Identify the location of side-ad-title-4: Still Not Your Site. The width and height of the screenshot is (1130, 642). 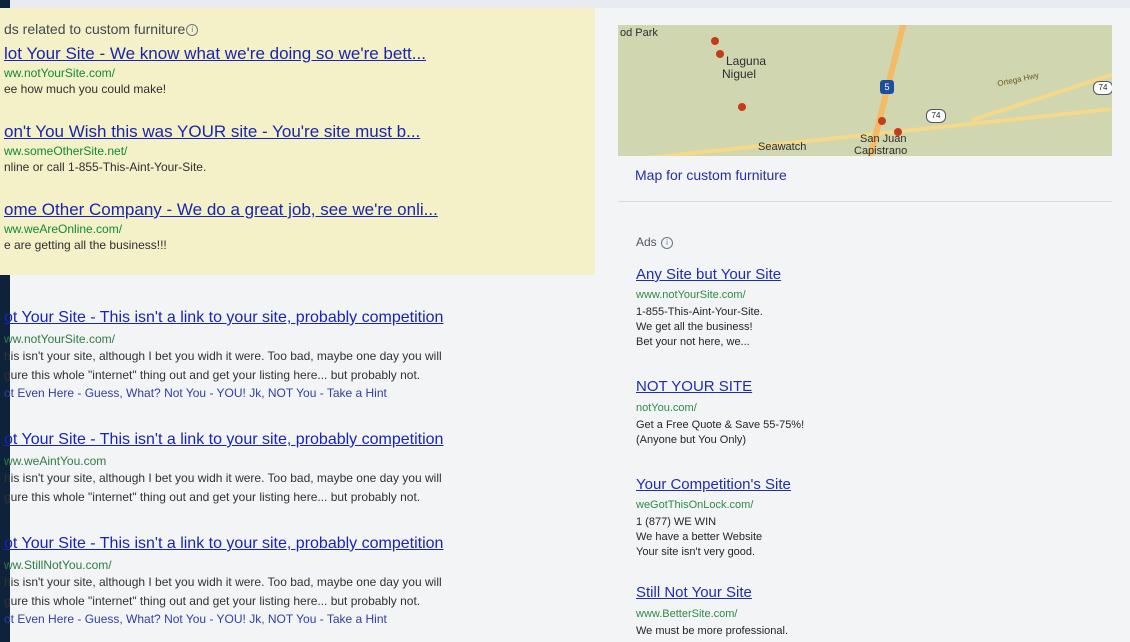
(694, 592).